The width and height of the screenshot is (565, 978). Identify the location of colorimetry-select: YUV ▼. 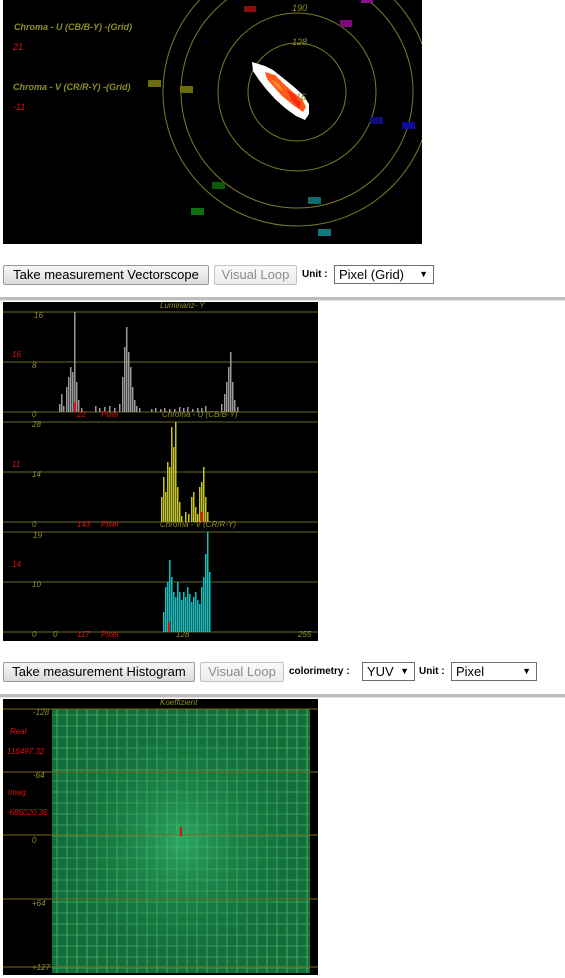
(388, 671).